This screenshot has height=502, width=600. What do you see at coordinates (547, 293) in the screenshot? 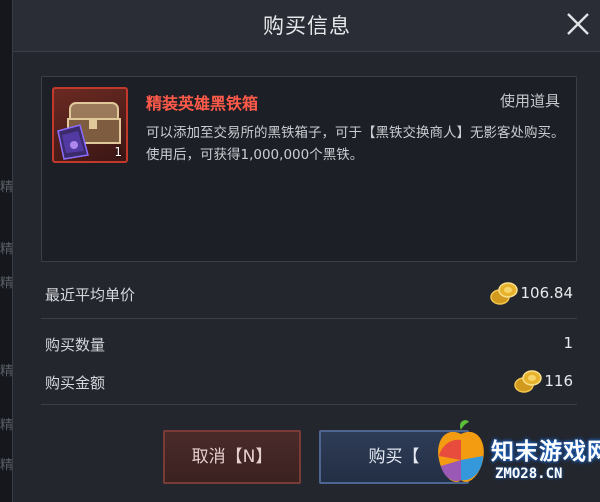
I see `avg-price-value: 106.84` at bounding box center [547, 293].